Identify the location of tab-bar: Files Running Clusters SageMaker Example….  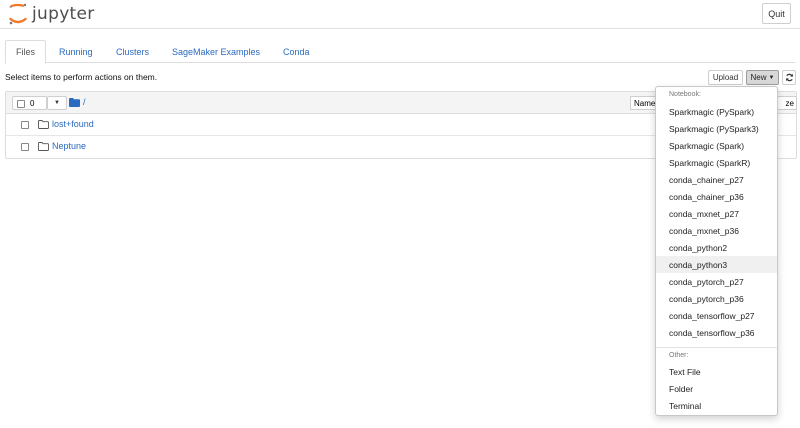
(400, 52).